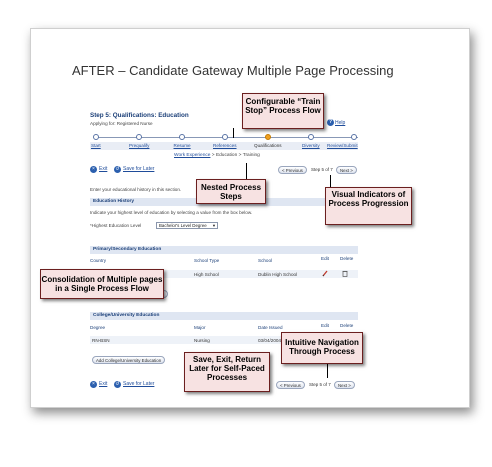  What do you see at coordinates (225, 145) in the screenshot?
I see `train-stop-label: References` at bounding box center [225, 145].